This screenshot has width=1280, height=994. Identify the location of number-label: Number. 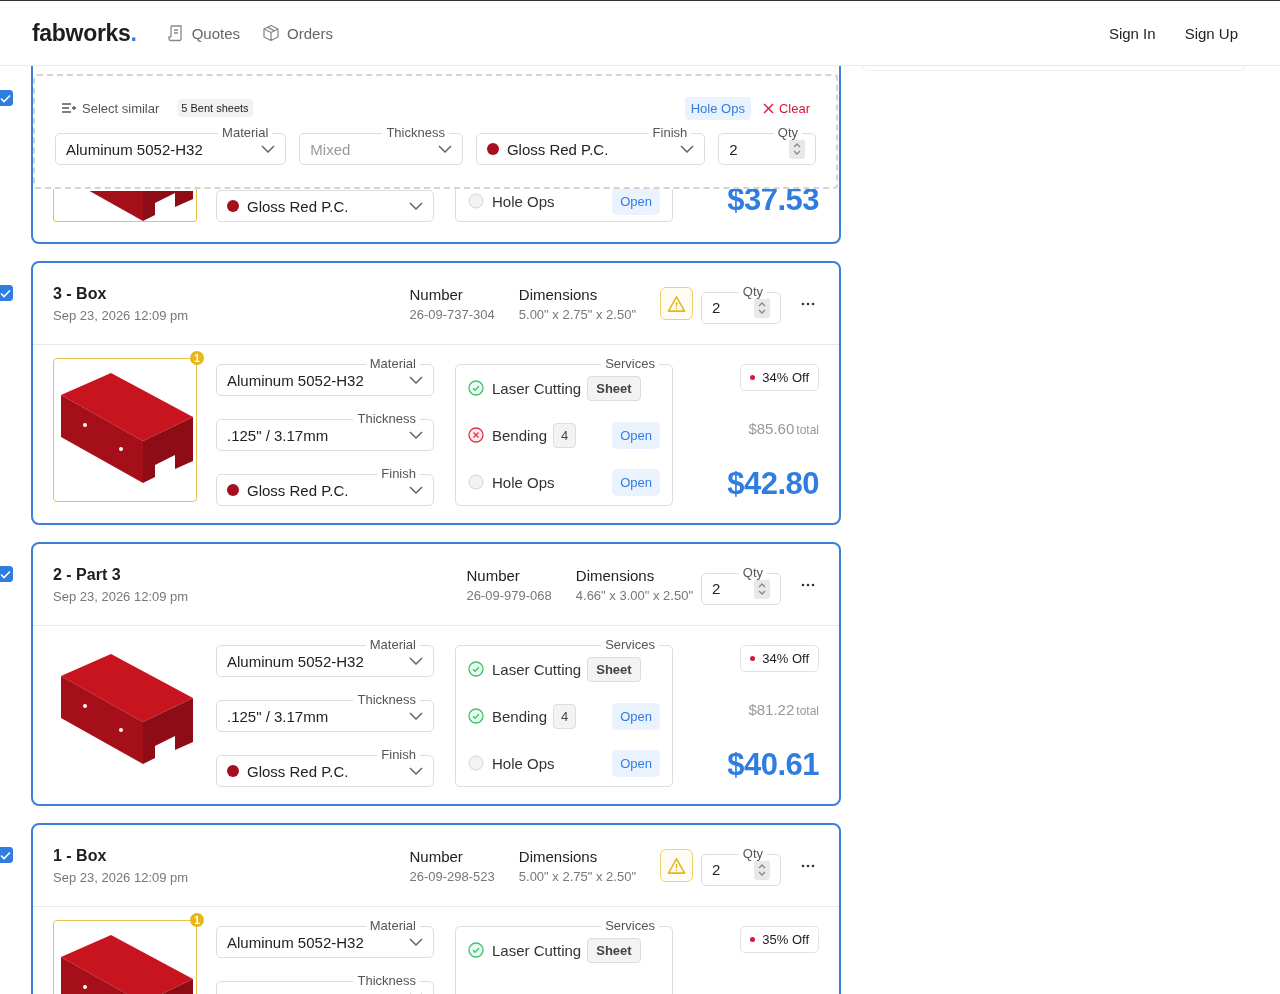
(436, 856).